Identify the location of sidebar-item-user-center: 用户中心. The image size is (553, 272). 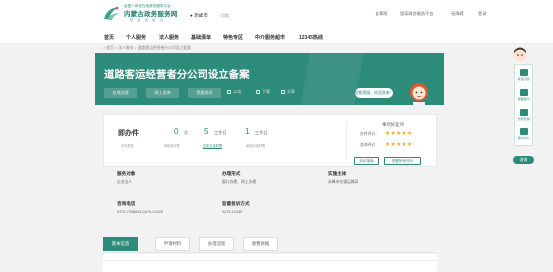
(523, 138).